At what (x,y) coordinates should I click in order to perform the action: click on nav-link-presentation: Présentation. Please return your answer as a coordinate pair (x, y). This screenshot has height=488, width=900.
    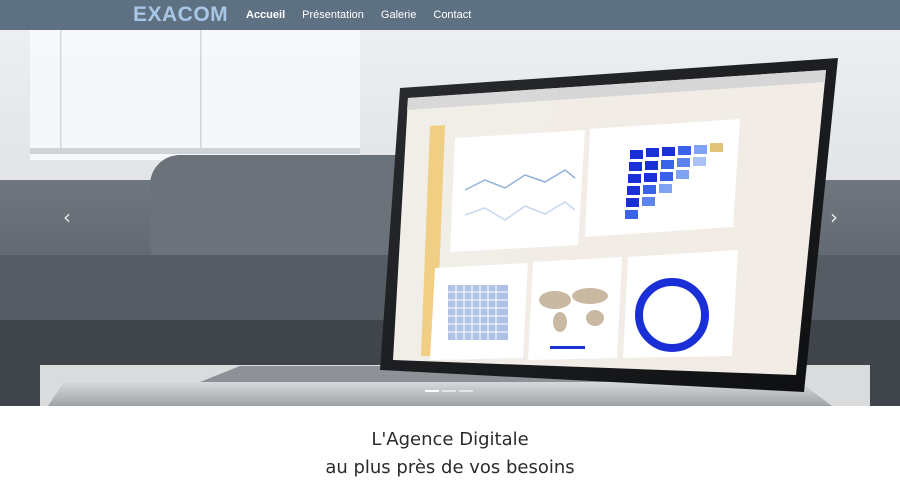
    Looking at the image, I should click on (333, 15).